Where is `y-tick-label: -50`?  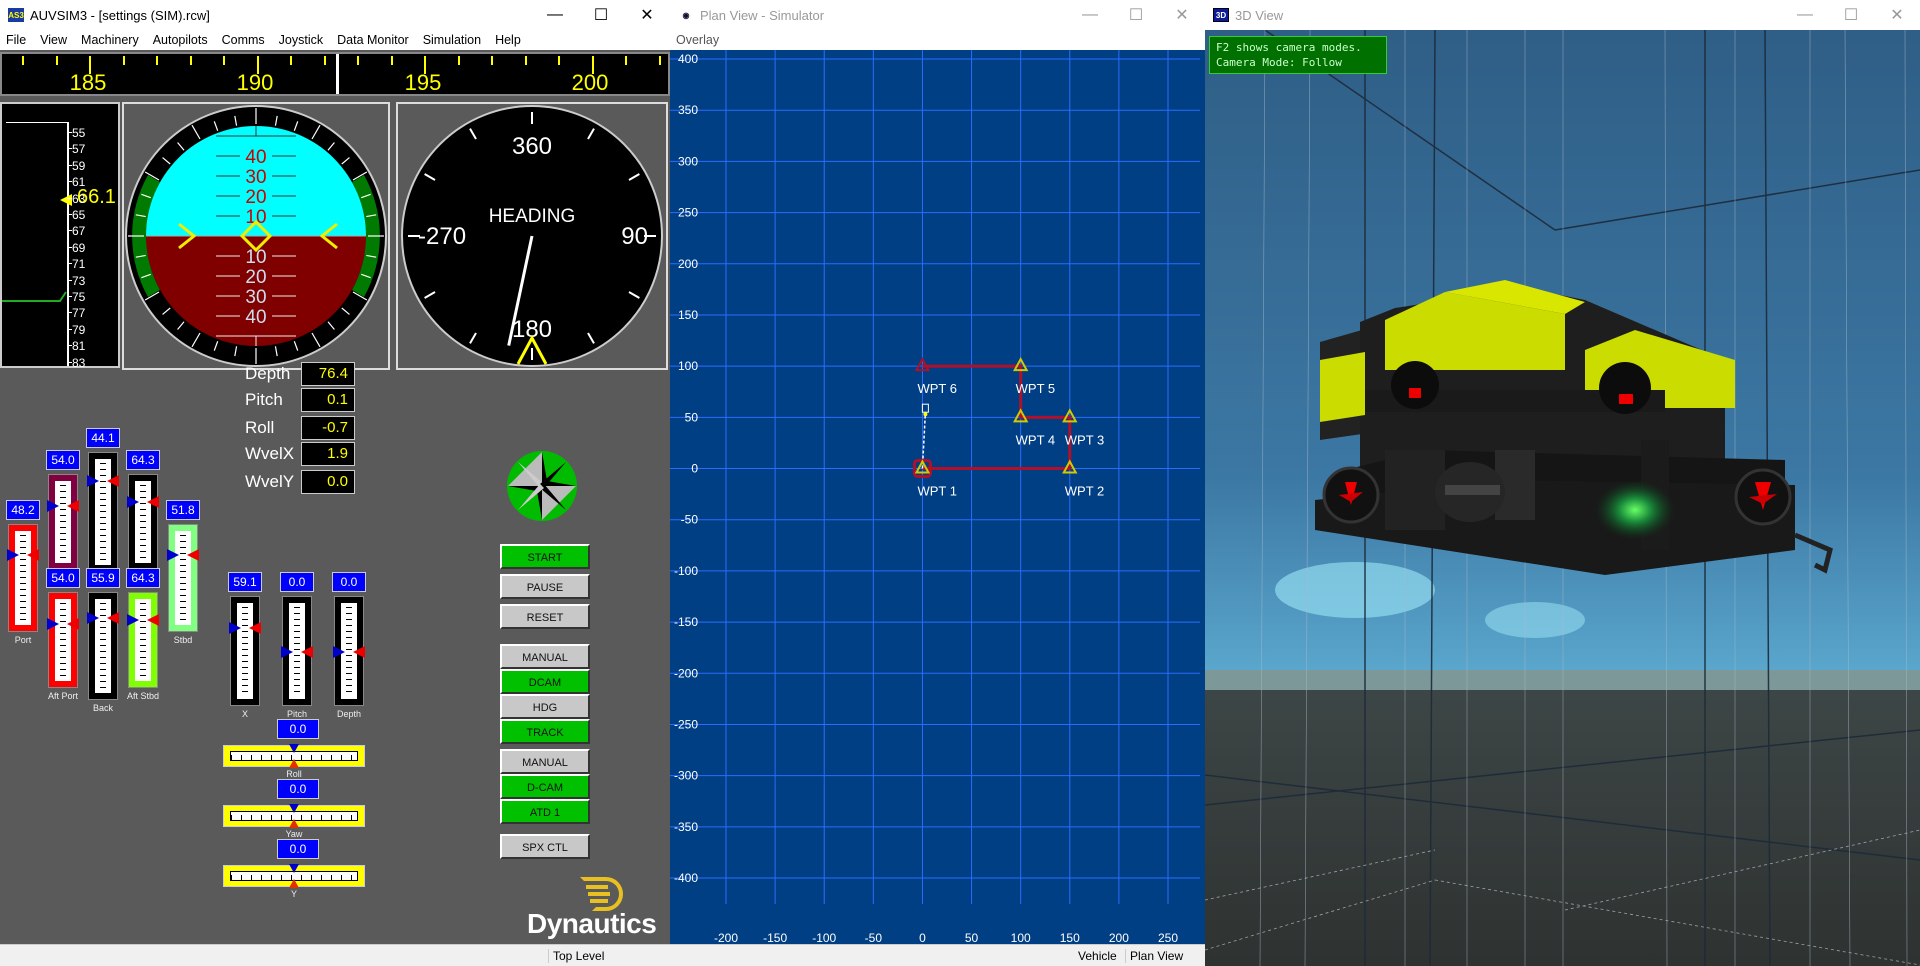 y-tick-label: -50 is located at coordinates (690, 520).